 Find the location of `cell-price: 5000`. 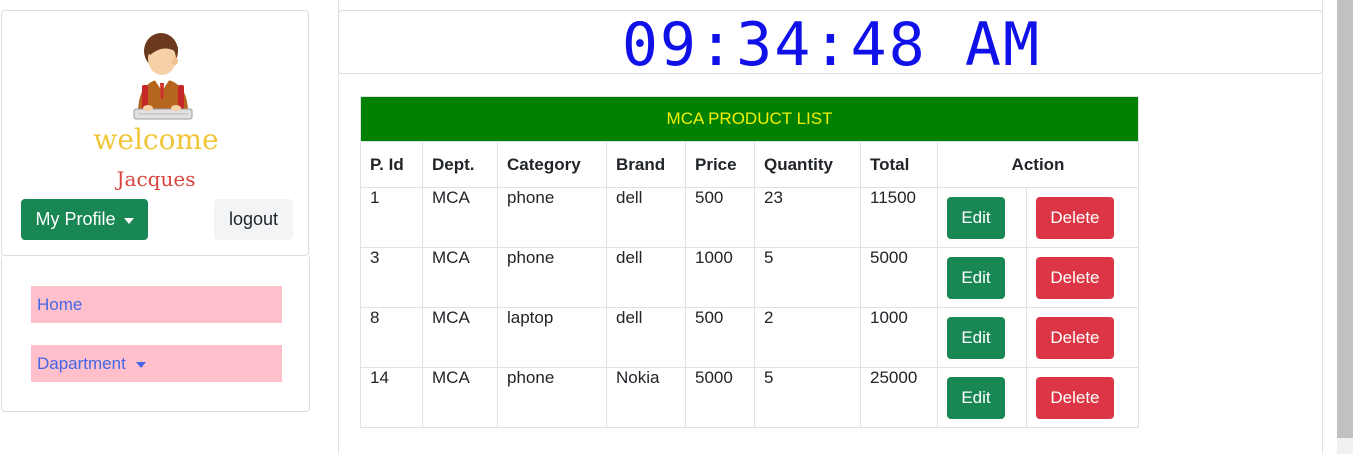

cell-price: 5000 is located at coordinates (720, 397).